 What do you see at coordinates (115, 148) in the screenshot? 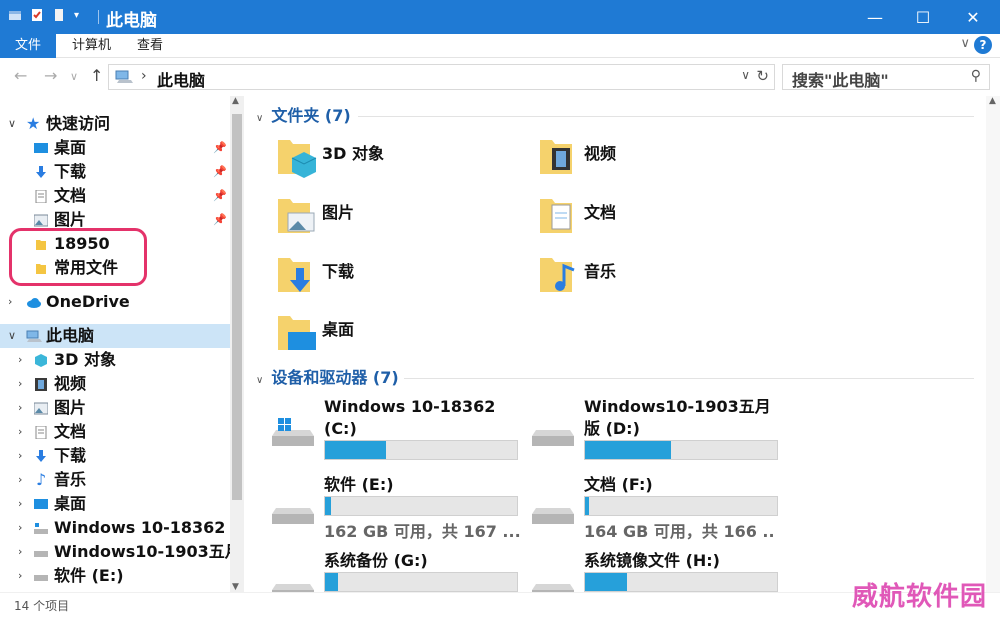
I see `nav-quick-desktop: 桌面 📌` at bounding box center [115, 148].